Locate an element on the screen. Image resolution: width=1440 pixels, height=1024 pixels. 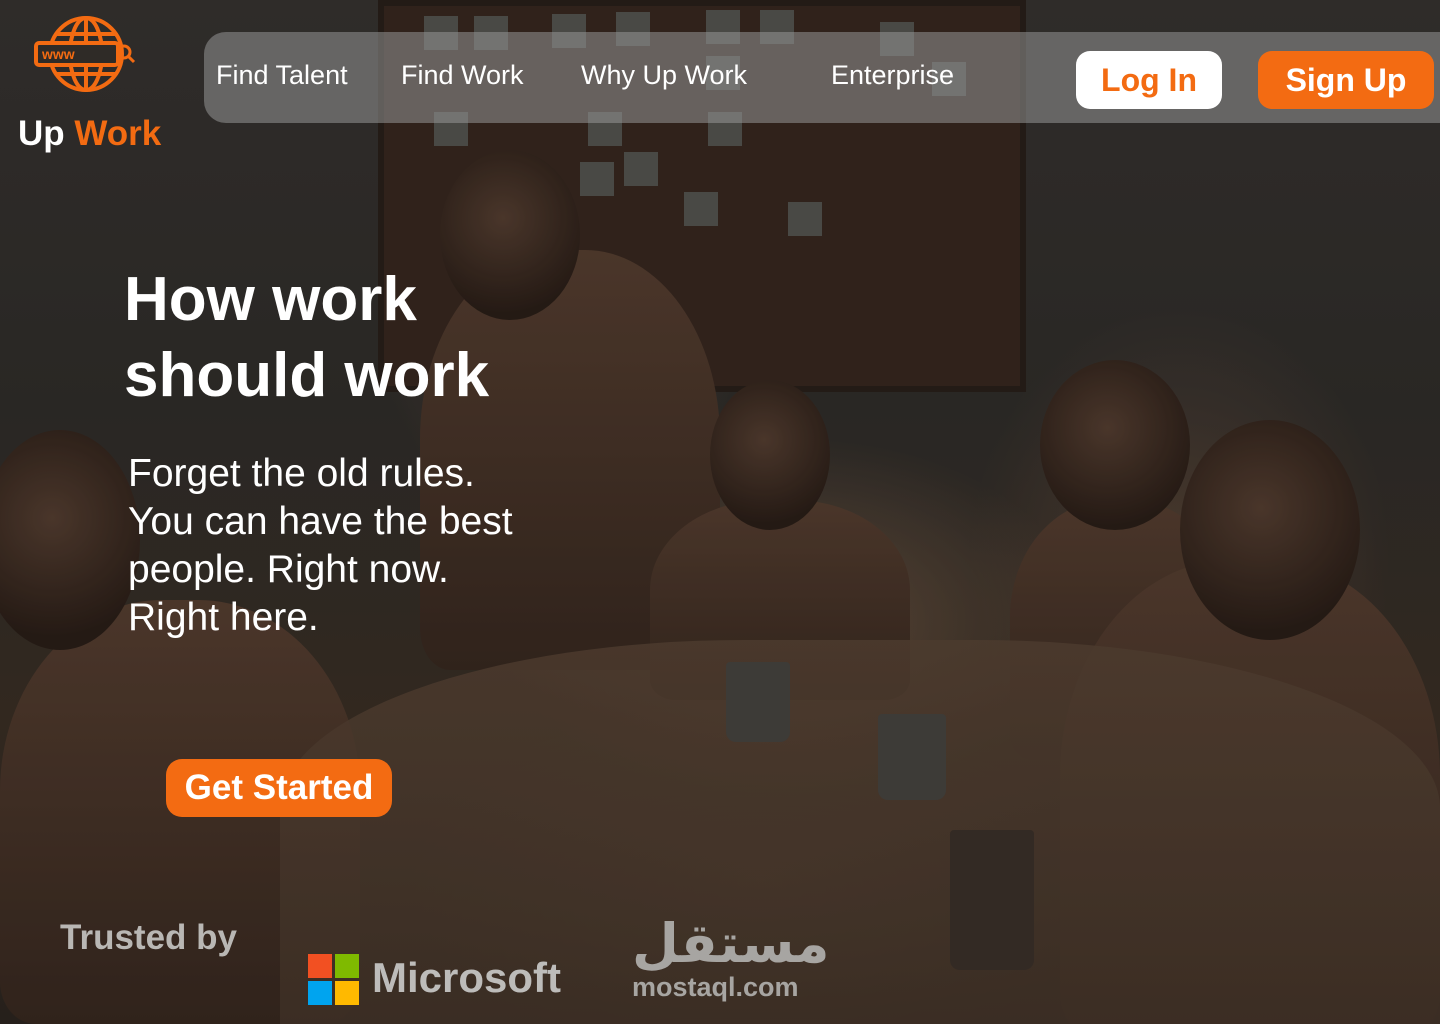
top-navigation is located at coordinates (822, 77).